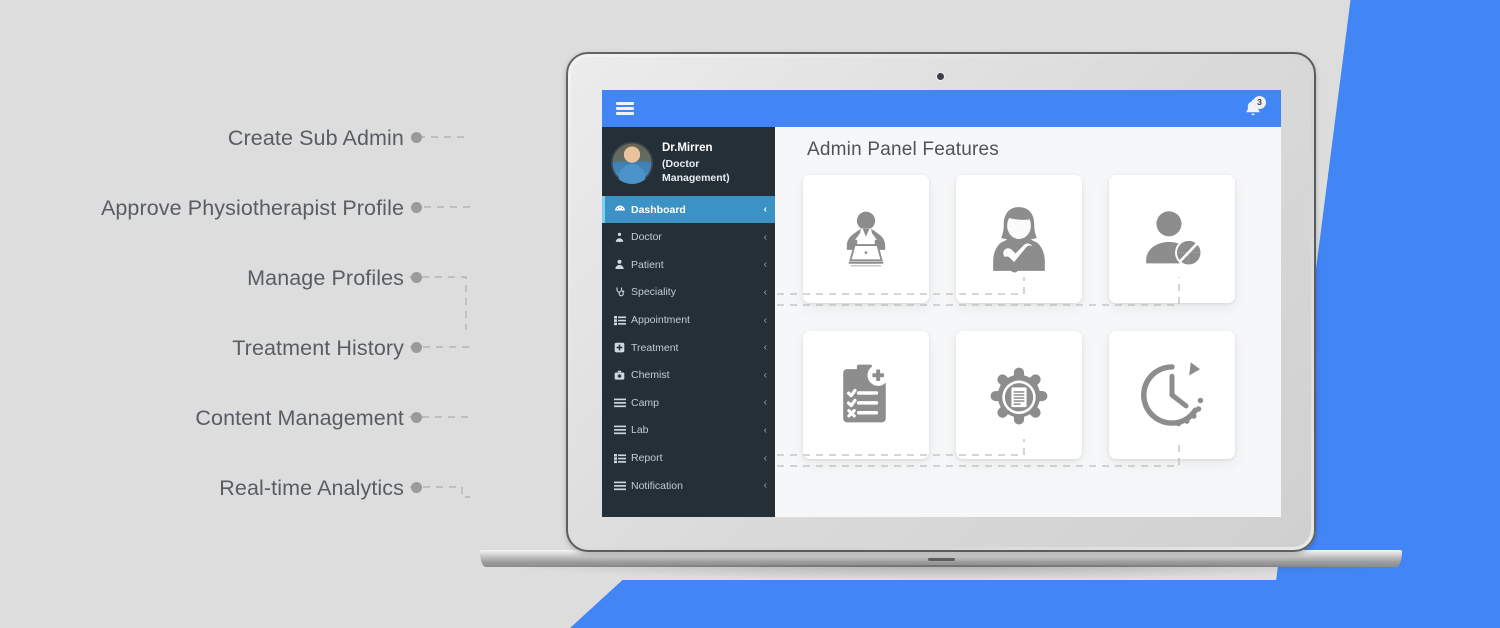 This screenshot has width=1500, height=628. What do you see at coordinates (318, 348) in the screenshot?
I see `callout-label: Treatment History` at bounding box center [318, 348].